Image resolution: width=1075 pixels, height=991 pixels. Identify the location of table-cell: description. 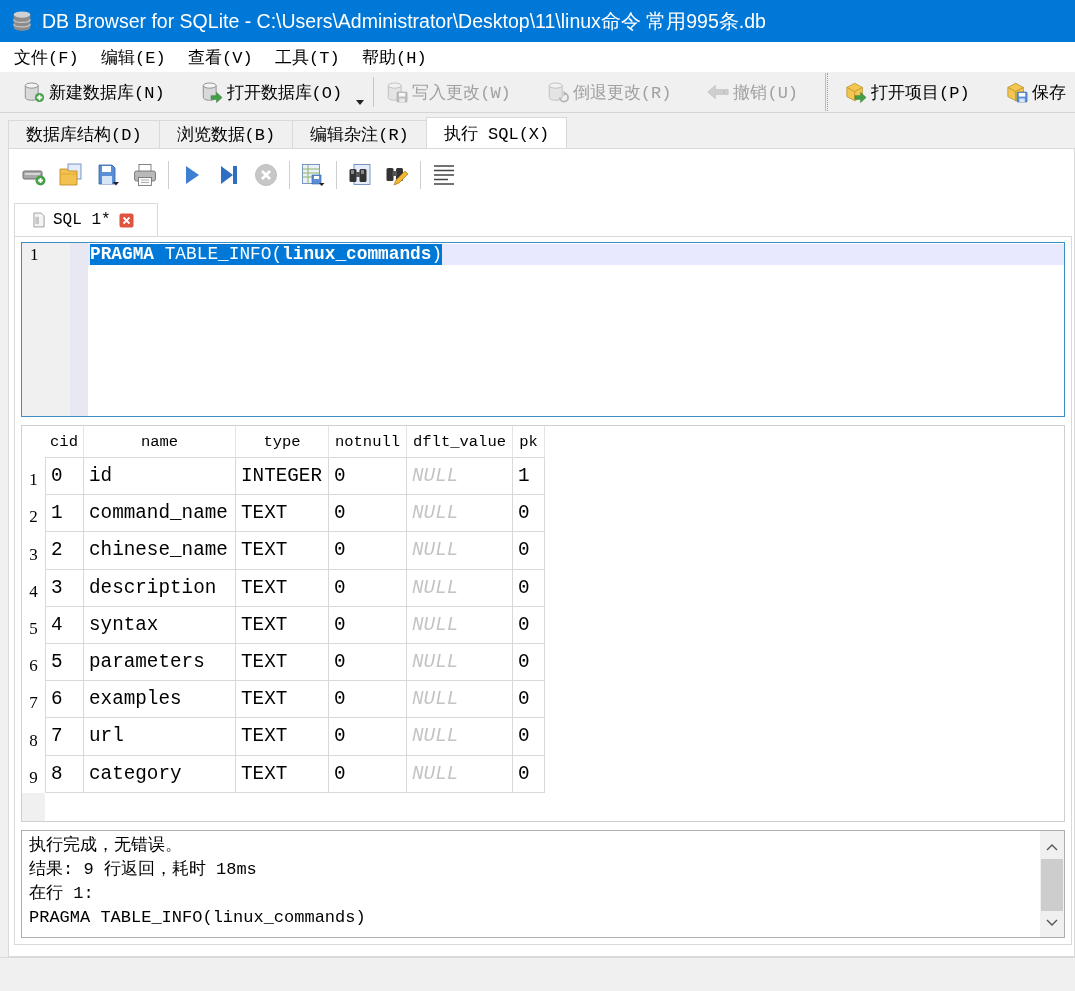
(160, 588).